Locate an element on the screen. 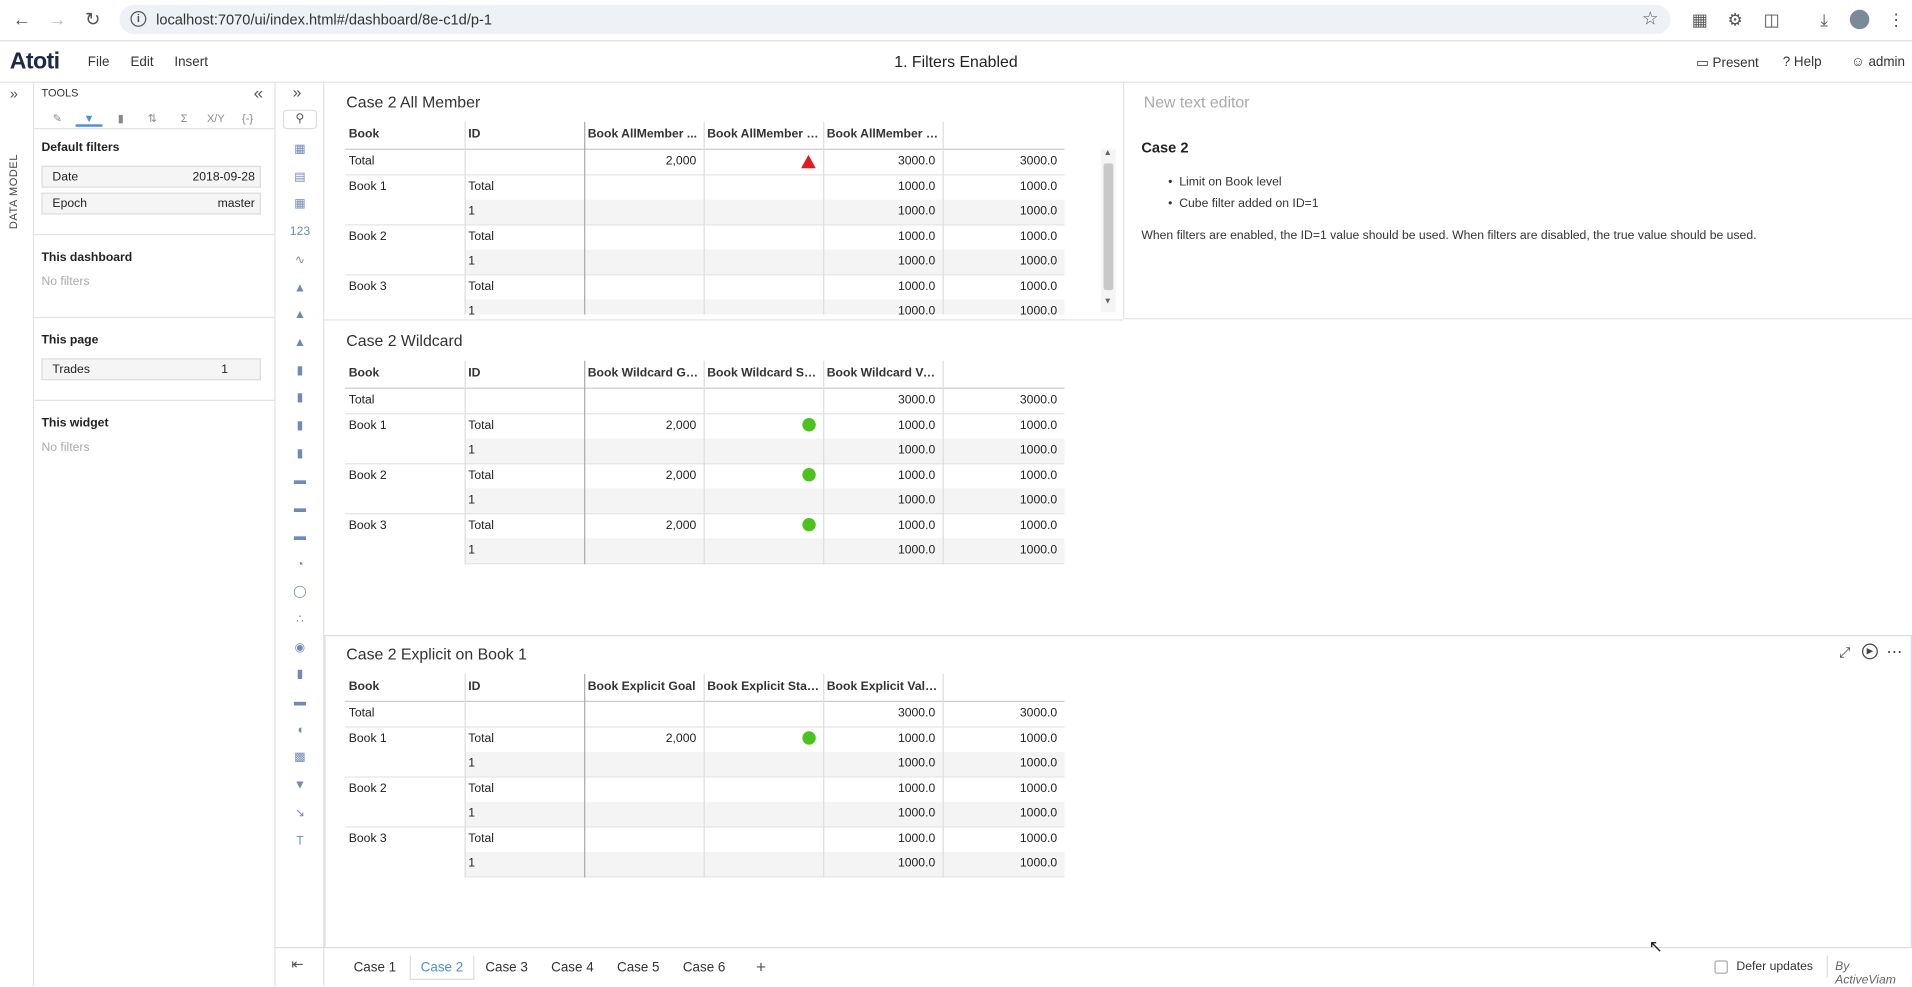 The image size is (1912, 987). profile-avatar is located at coordinates (1859, 19).